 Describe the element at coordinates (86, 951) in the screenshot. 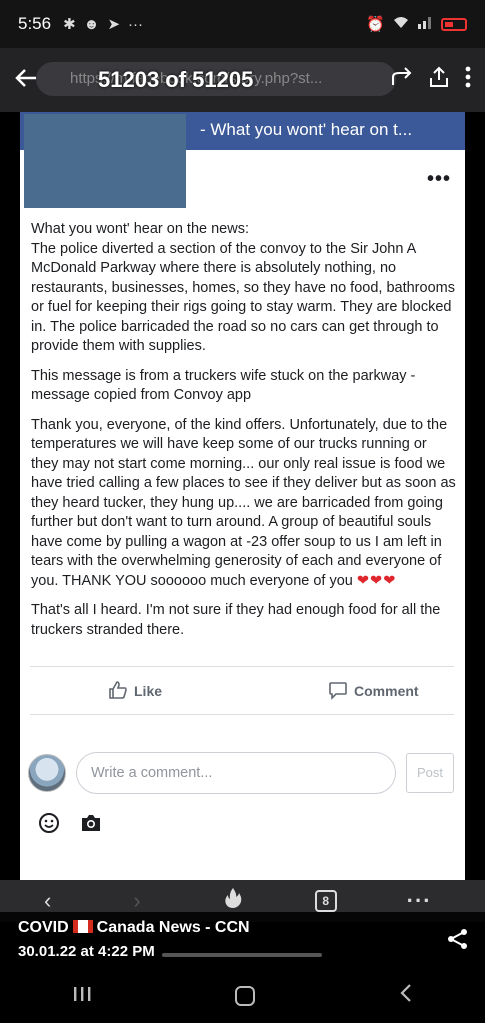

I see `post-date: 30.01.22 at 4:22 PM` at that location.